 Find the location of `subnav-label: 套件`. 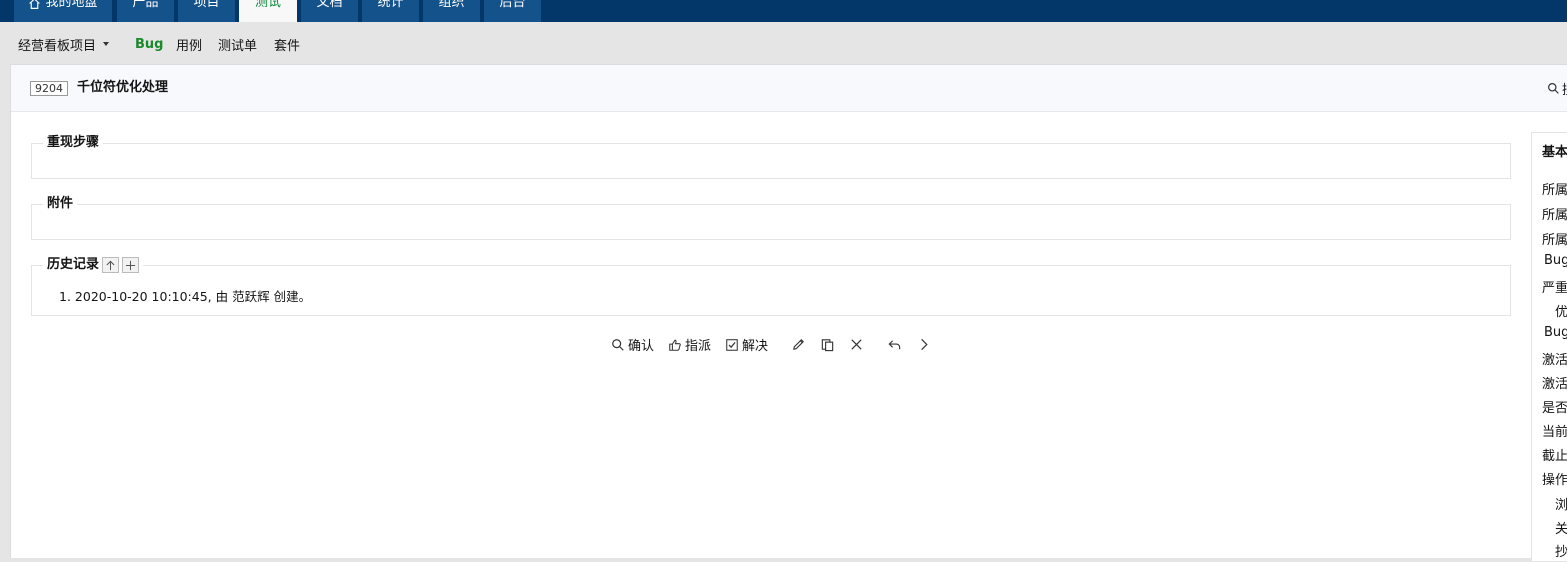

subnav-label: 套件 is located at coordinates (287, 46).